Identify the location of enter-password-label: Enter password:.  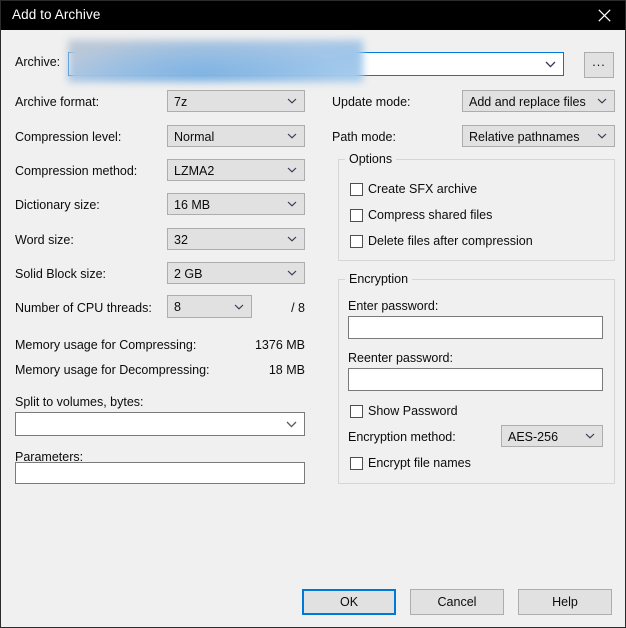
(393, 306).